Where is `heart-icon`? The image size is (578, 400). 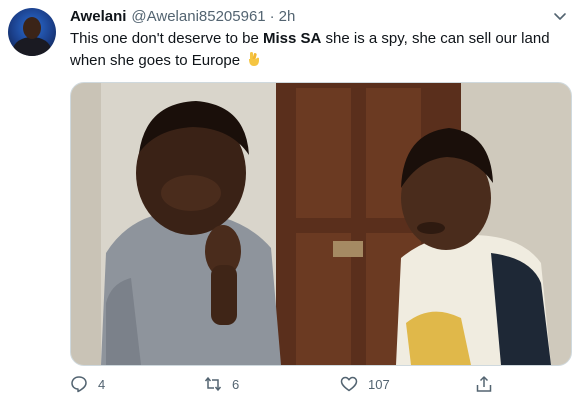
heart-icon is located at coordinates (349, 384).